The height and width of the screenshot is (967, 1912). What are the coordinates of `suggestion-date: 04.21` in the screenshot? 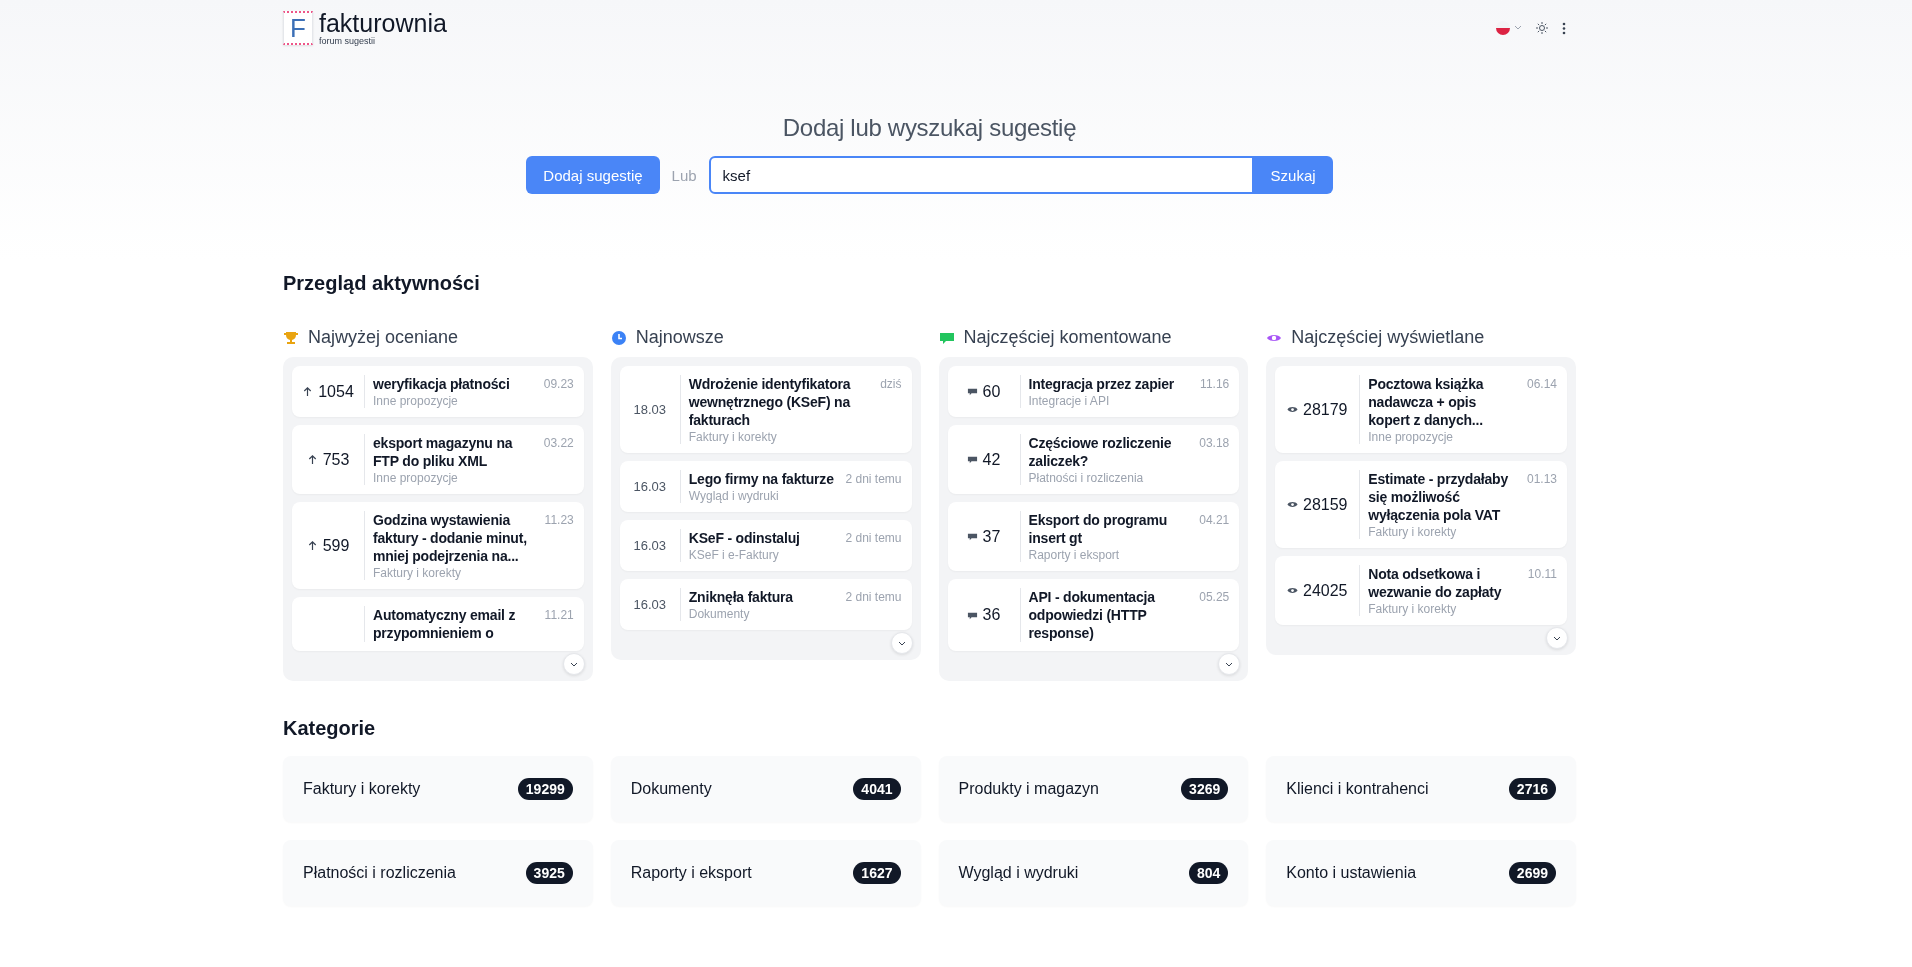 It's located at (1214, 519).